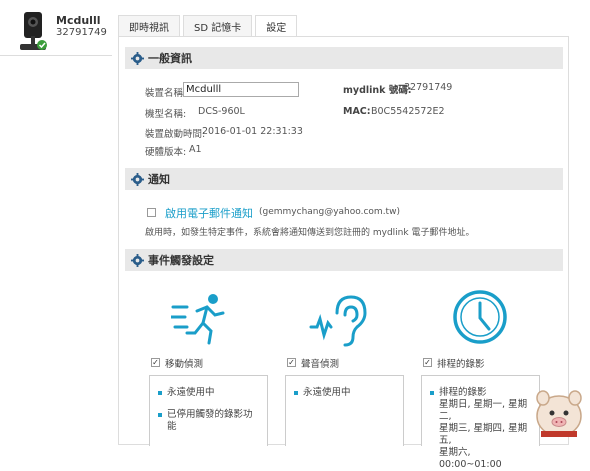  Describe the element at coordinates (166, 114) in the screenshot. I see `model-label: 機型名稱:` at that location.